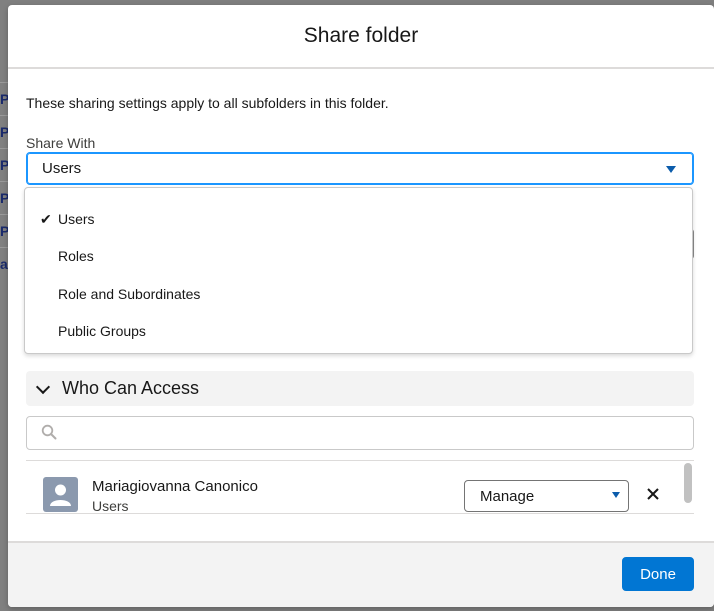 The width and height of the screenshot is (714, 611). I want to click on checkmark-icon: ✔, so click(46, 219).